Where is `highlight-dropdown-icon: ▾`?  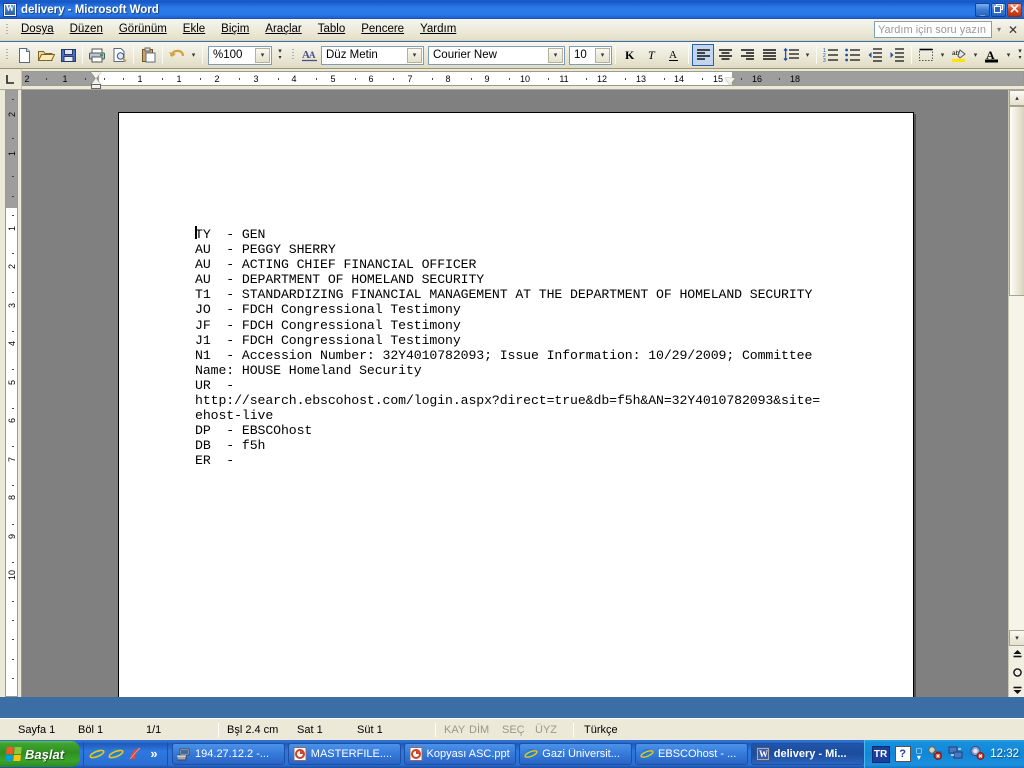
highlight-dropdown-icon: ▾ is located at coordinates (975, 55).